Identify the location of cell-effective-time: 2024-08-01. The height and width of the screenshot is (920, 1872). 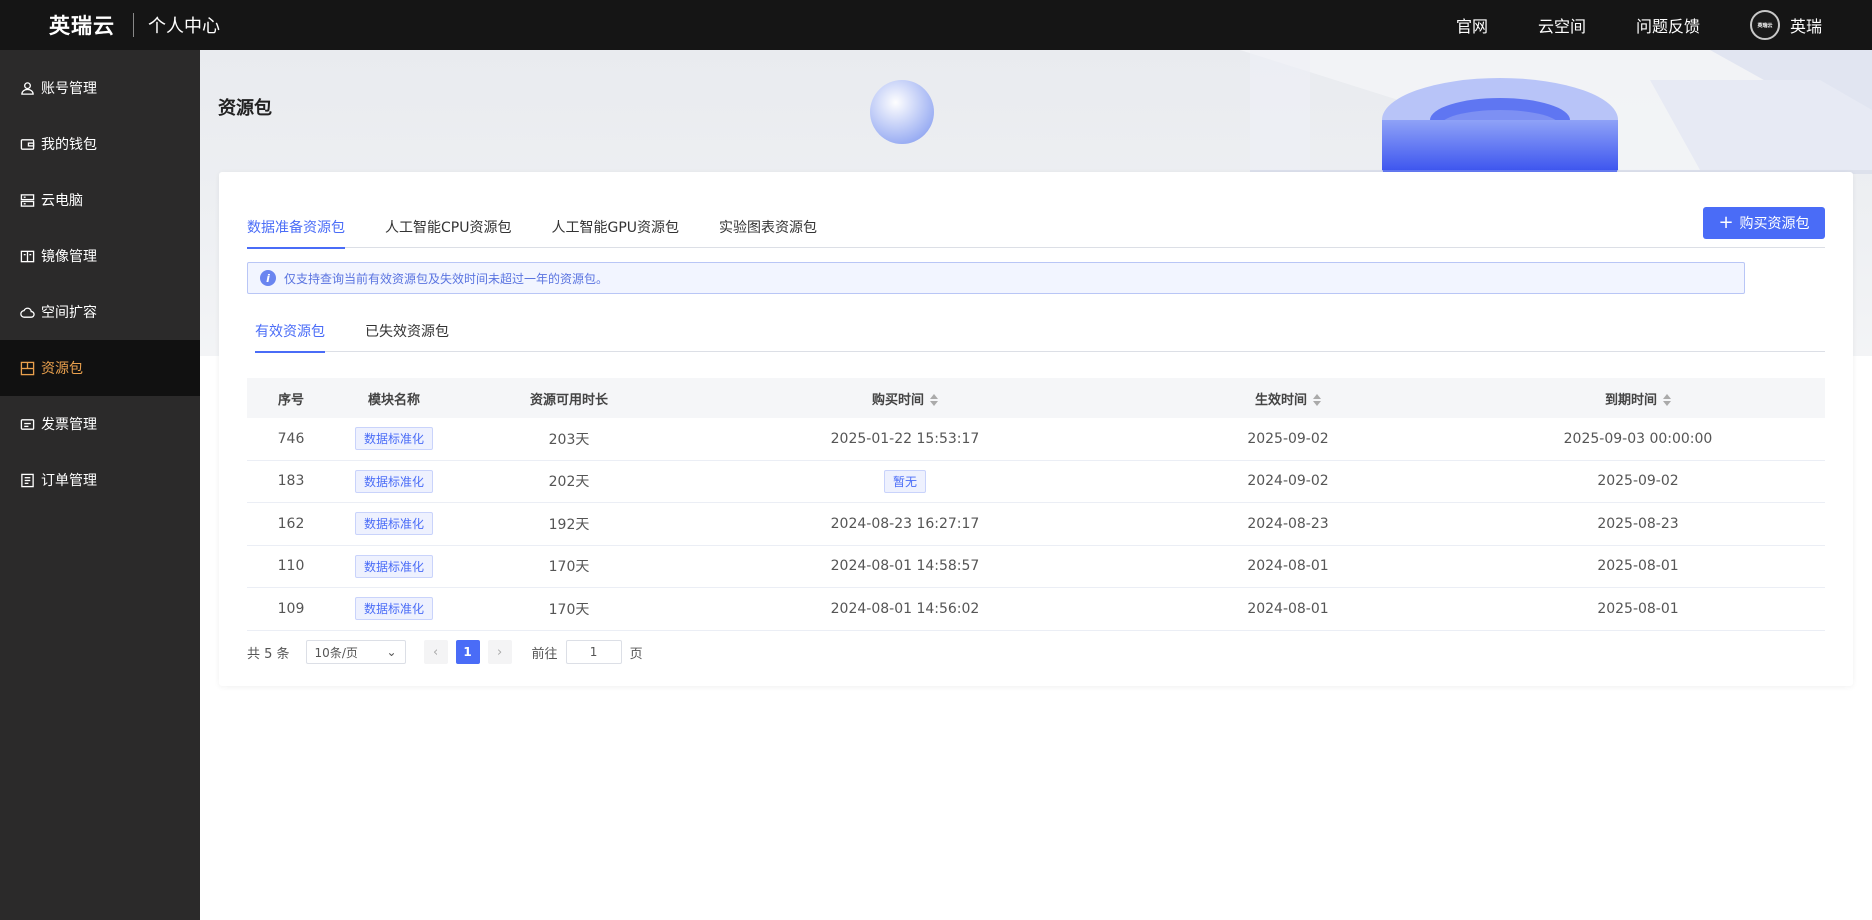
(1288, 566).